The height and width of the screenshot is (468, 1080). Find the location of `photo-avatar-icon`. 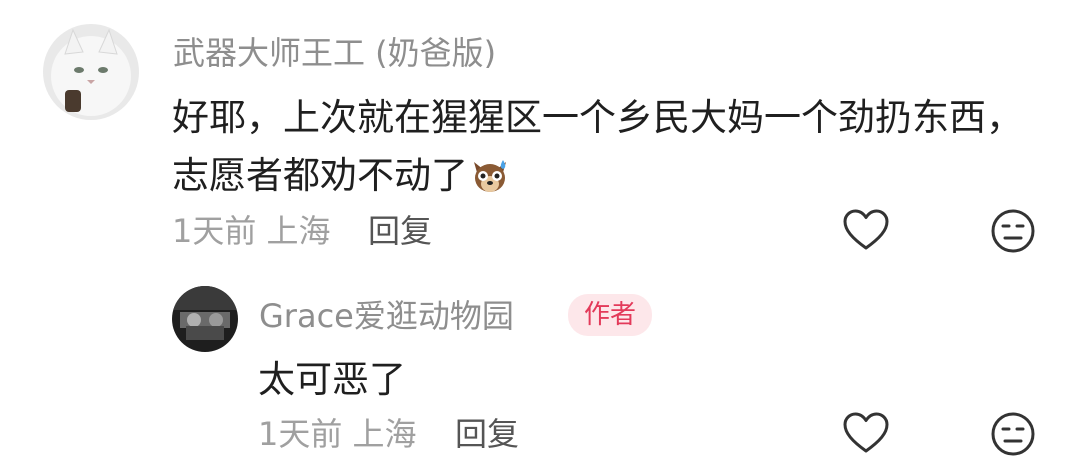

photo-avatar-icon is located at coordinates (205, 319).